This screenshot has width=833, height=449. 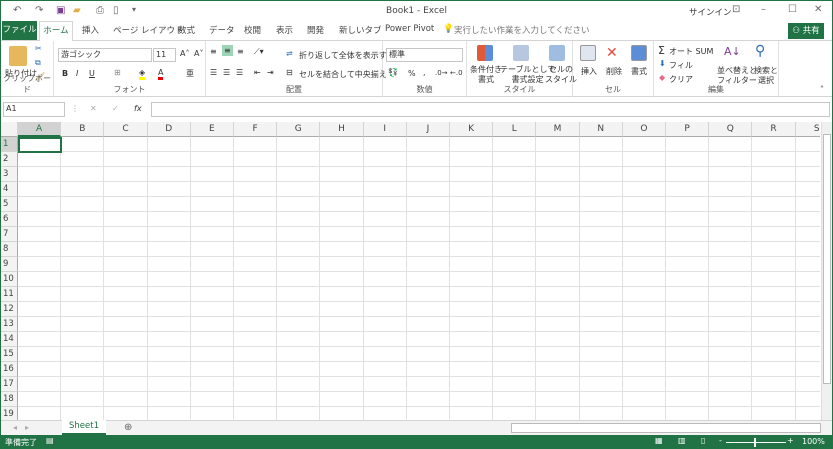 I want to click on column-header: P, so click(x=688, y=129).